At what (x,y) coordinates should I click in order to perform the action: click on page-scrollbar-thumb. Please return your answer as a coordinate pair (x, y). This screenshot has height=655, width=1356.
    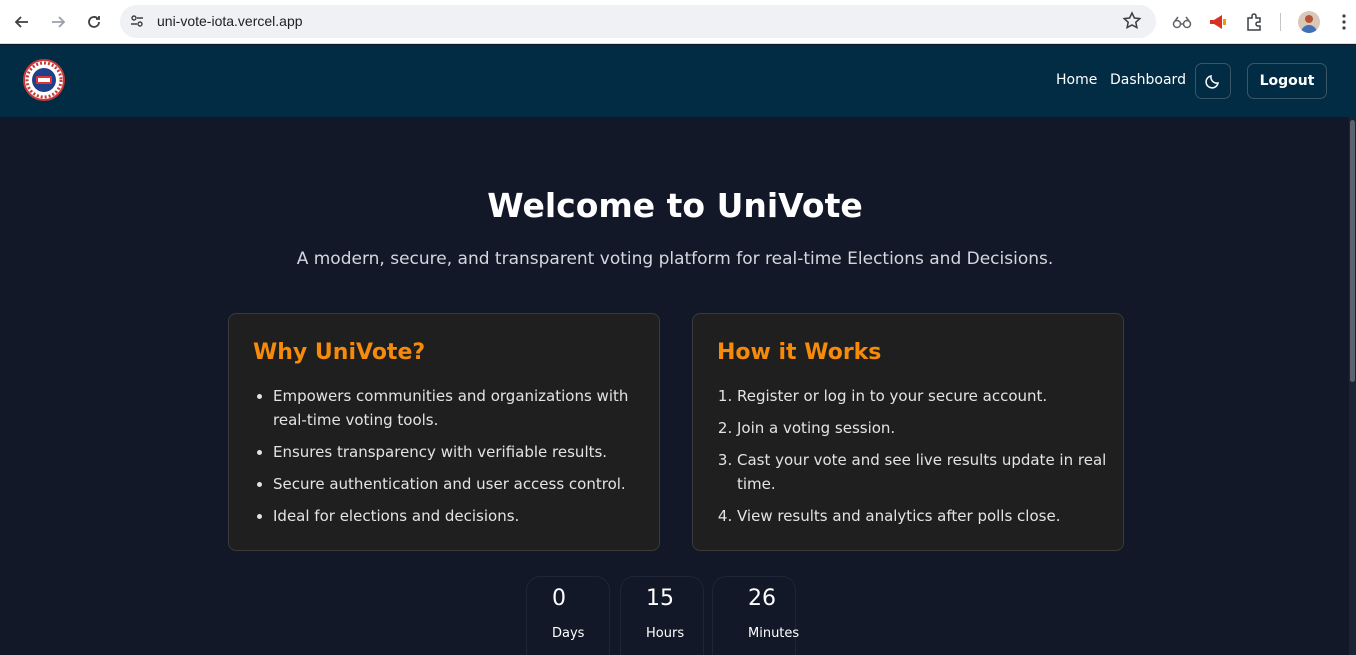
    Looking at the image, I should click on (1352, 251).